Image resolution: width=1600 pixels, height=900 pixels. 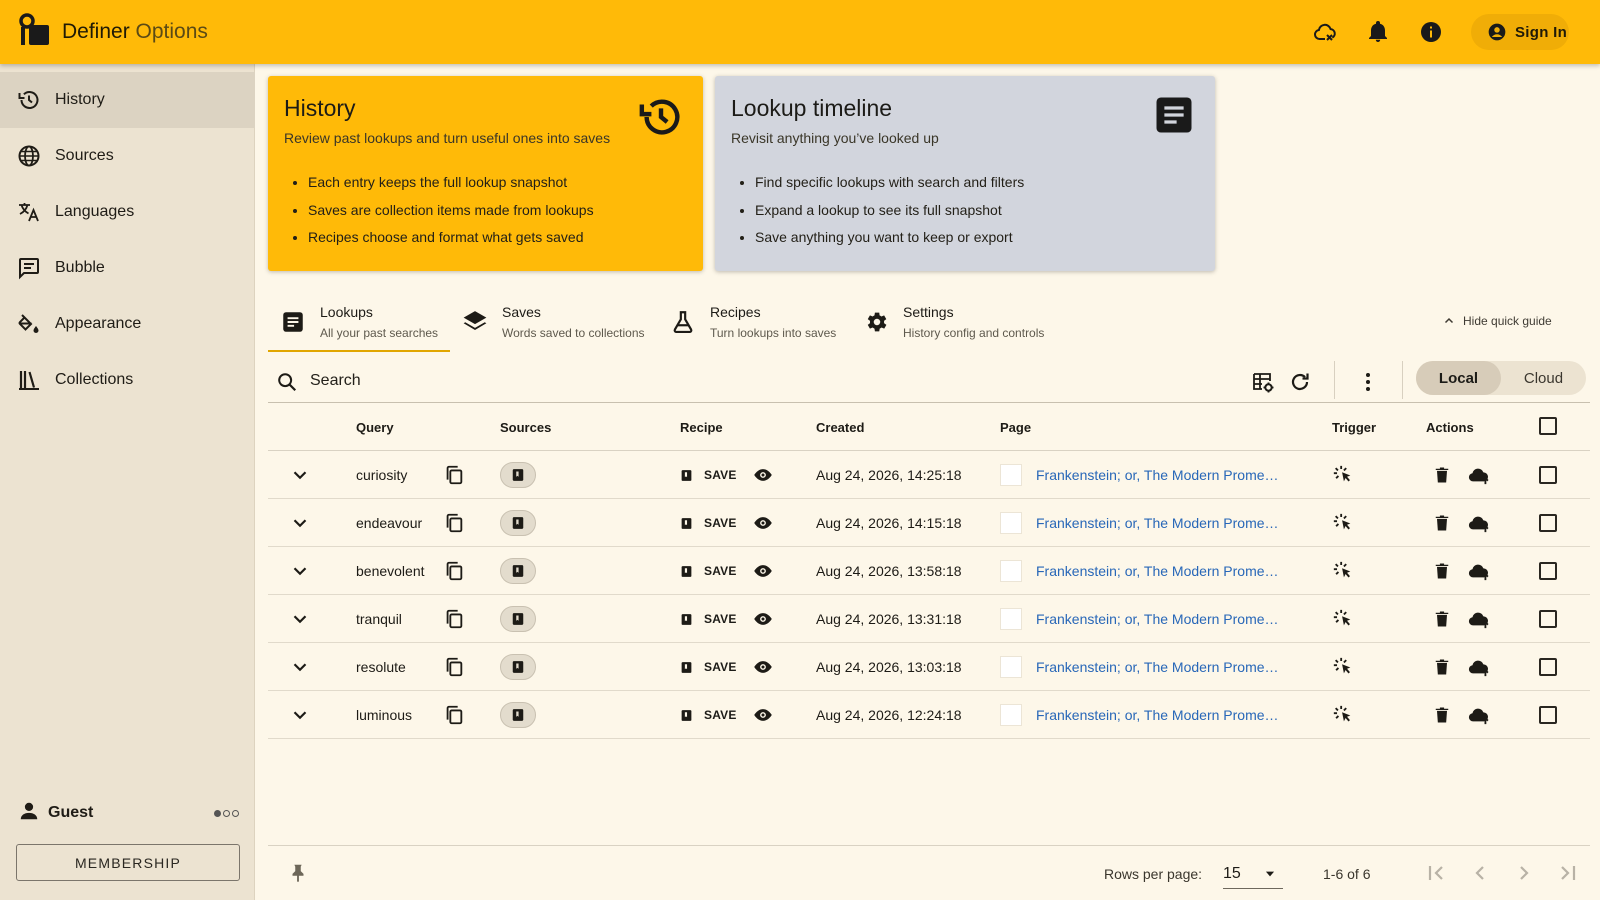 I want to click on search-input, so click(x=750, y=381).